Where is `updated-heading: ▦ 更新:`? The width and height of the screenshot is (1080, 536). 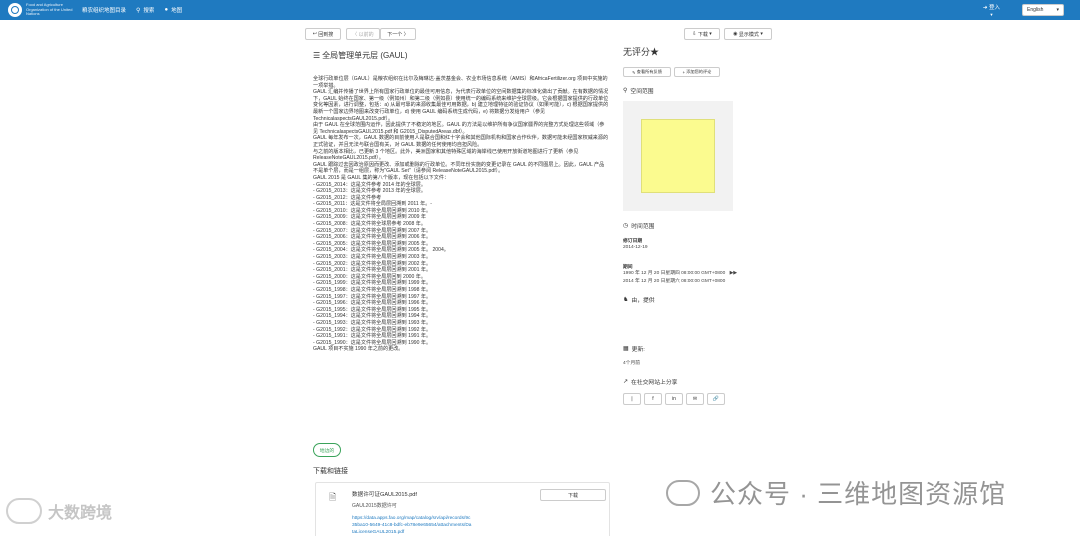 updated-heading: ▦ 更新: is located at coordinates (634, 348).